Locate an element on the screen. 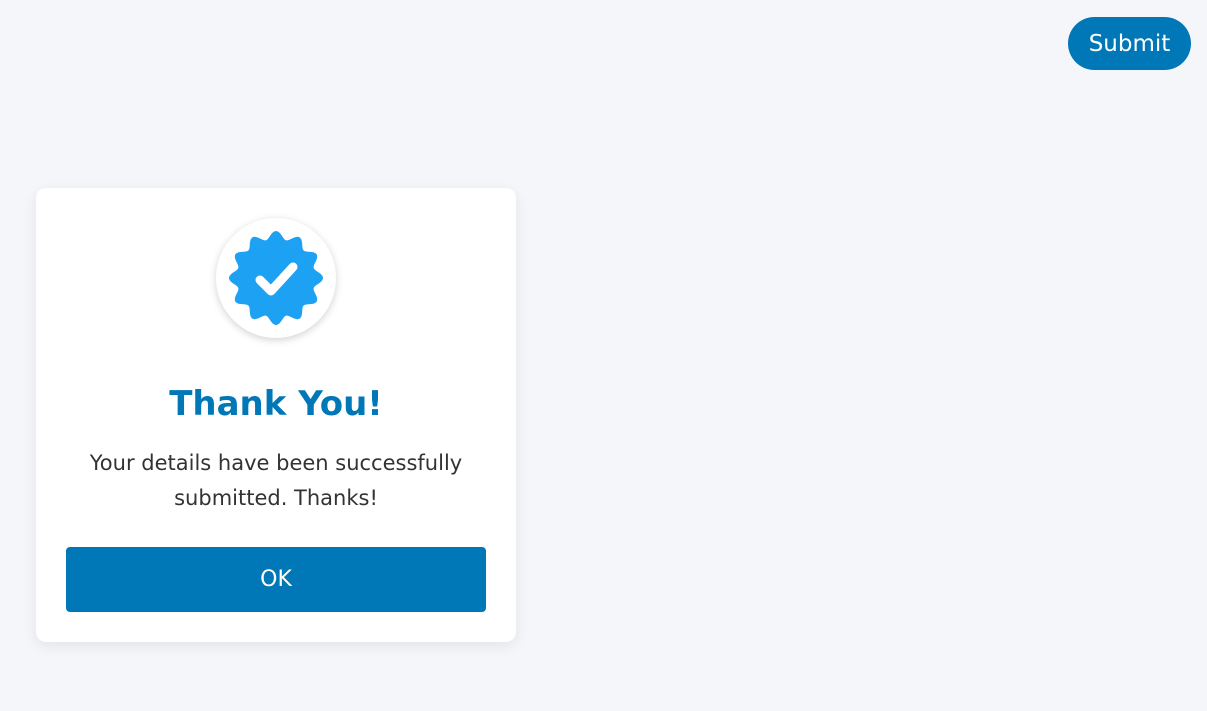 Image resolution: width=1207 pixels, height=711 pixels. ok-button: OK is located at coordinates (276, 579).